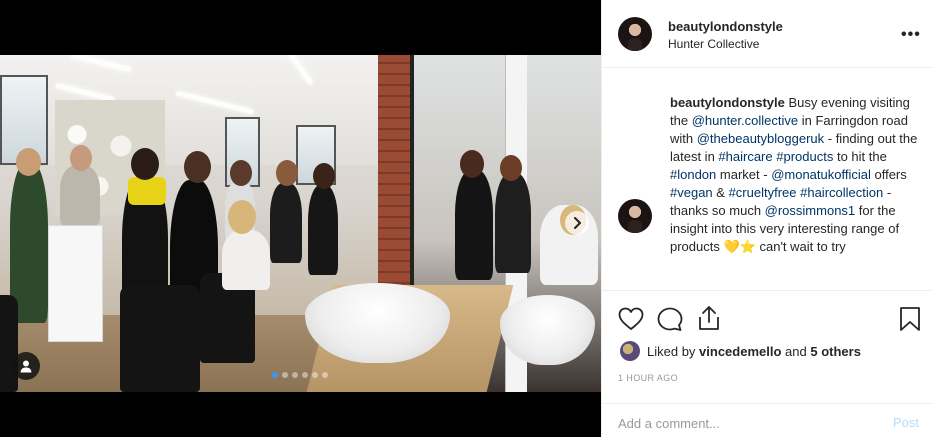 The width and height of the screenshot is (933, 437). I want to click on comment-input, so click(743, 423).